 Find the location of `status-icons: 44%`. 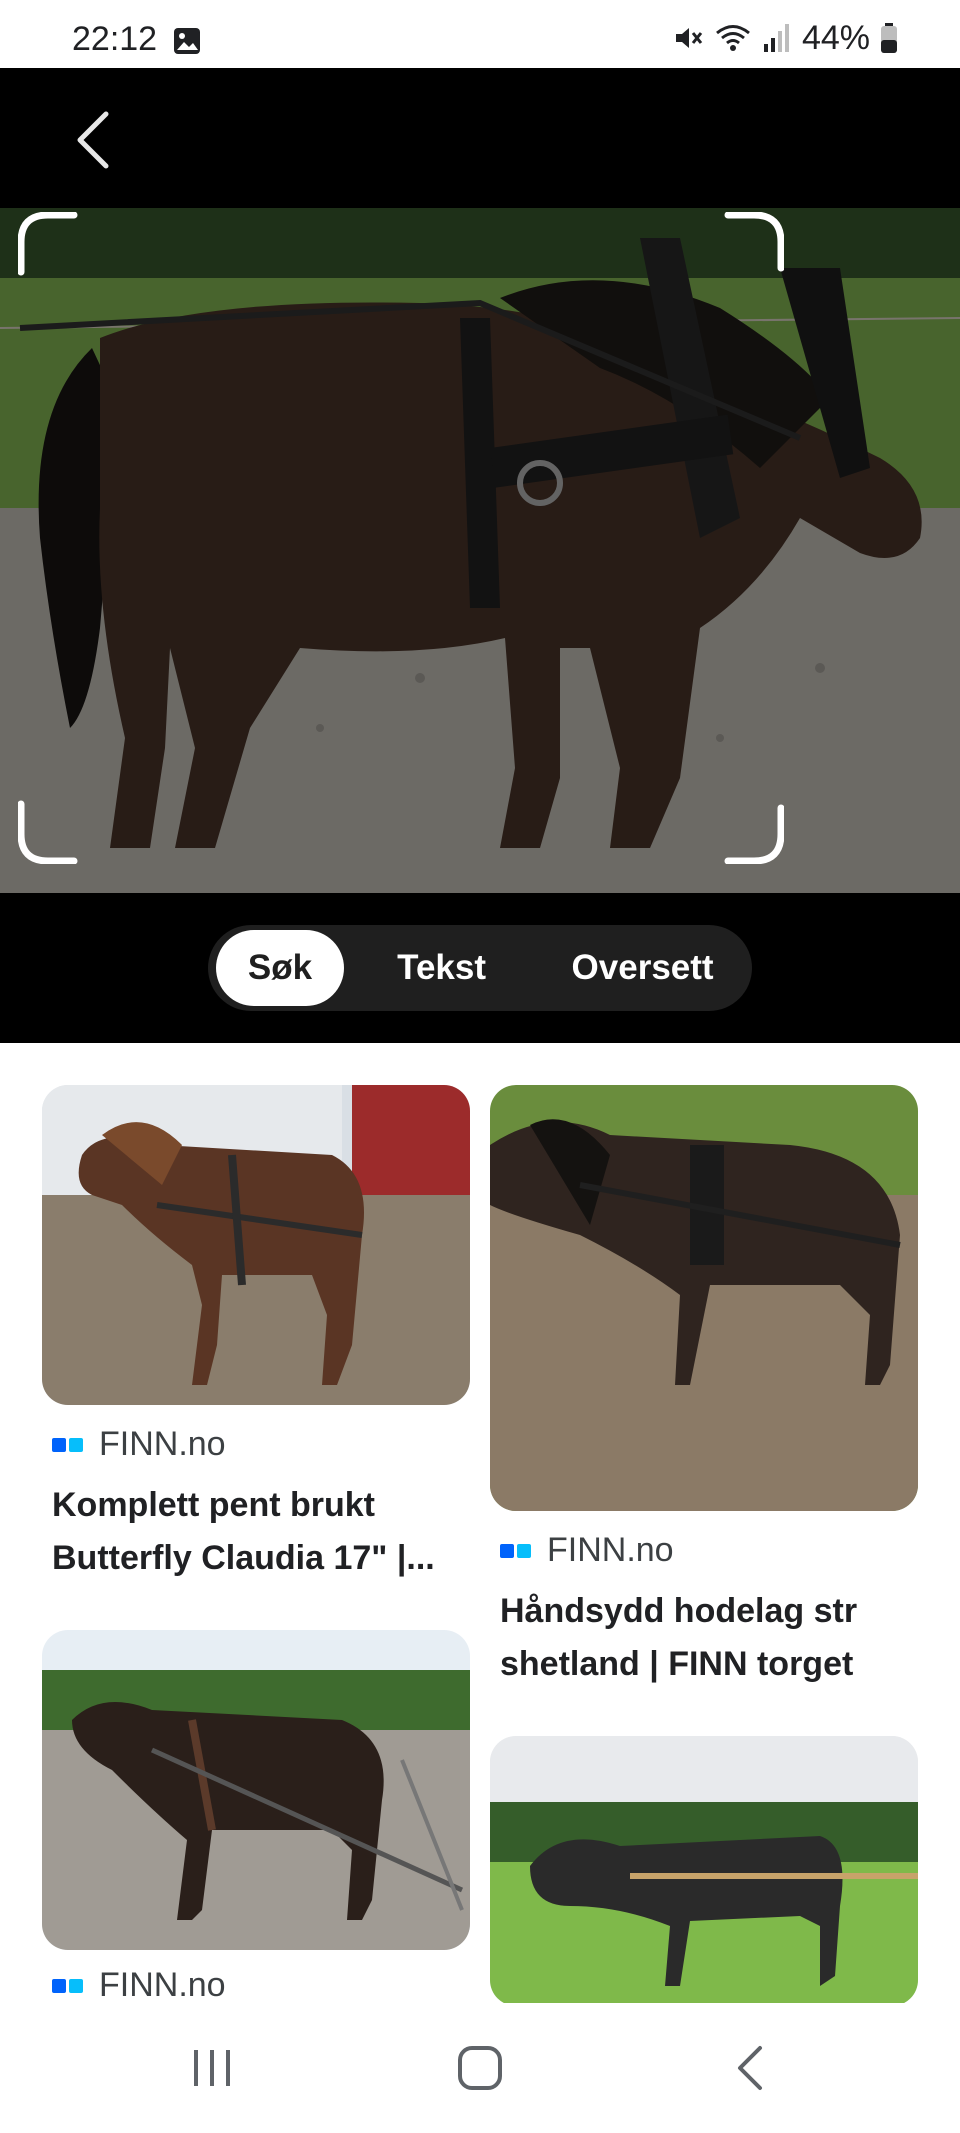

status-icons: 44% is located at coordinates (785, 37).